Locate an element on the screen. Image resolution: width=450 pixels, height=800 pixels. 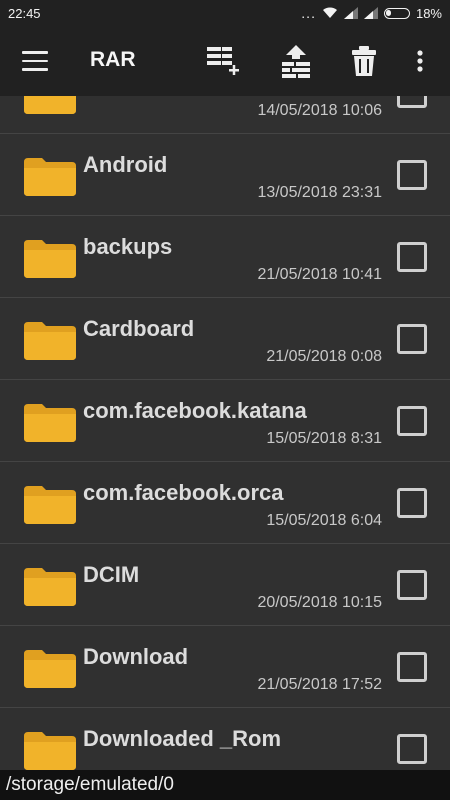
extract-up-icon is located at coordinates (296, 61).